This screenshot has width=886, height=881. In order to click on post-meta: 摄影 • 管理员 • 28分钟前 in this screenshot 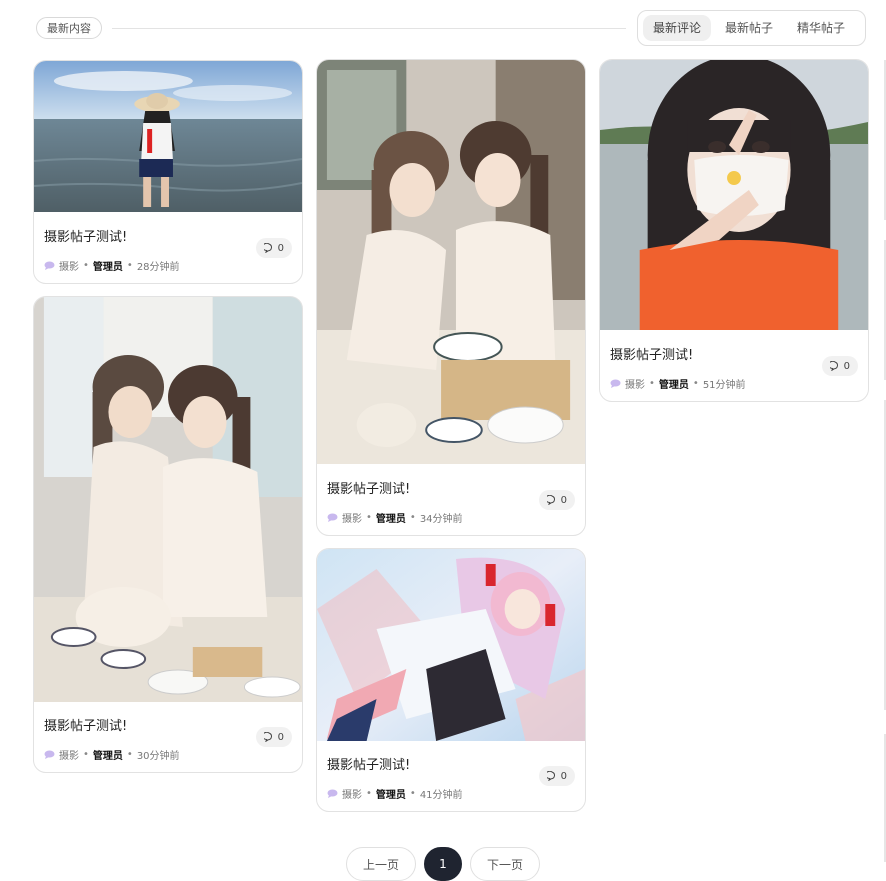, I will do `click(112, 265)`.